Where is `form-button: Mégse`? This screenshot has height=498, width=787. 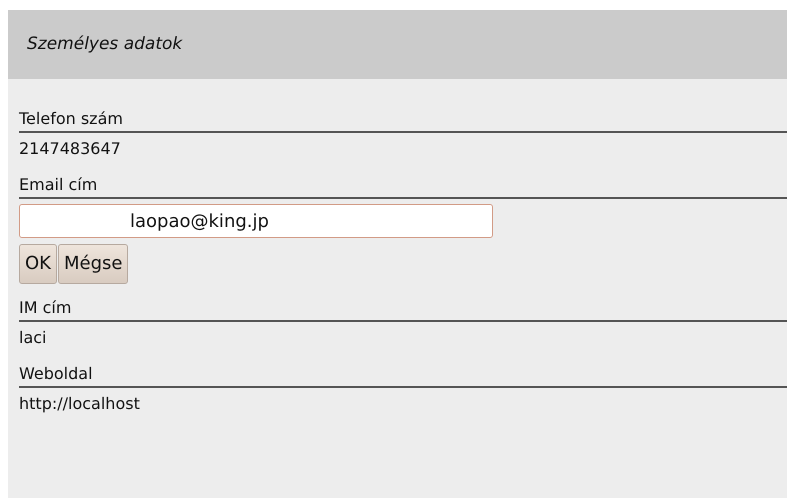 form-button: Mégse is located at coordinates (93, 264).